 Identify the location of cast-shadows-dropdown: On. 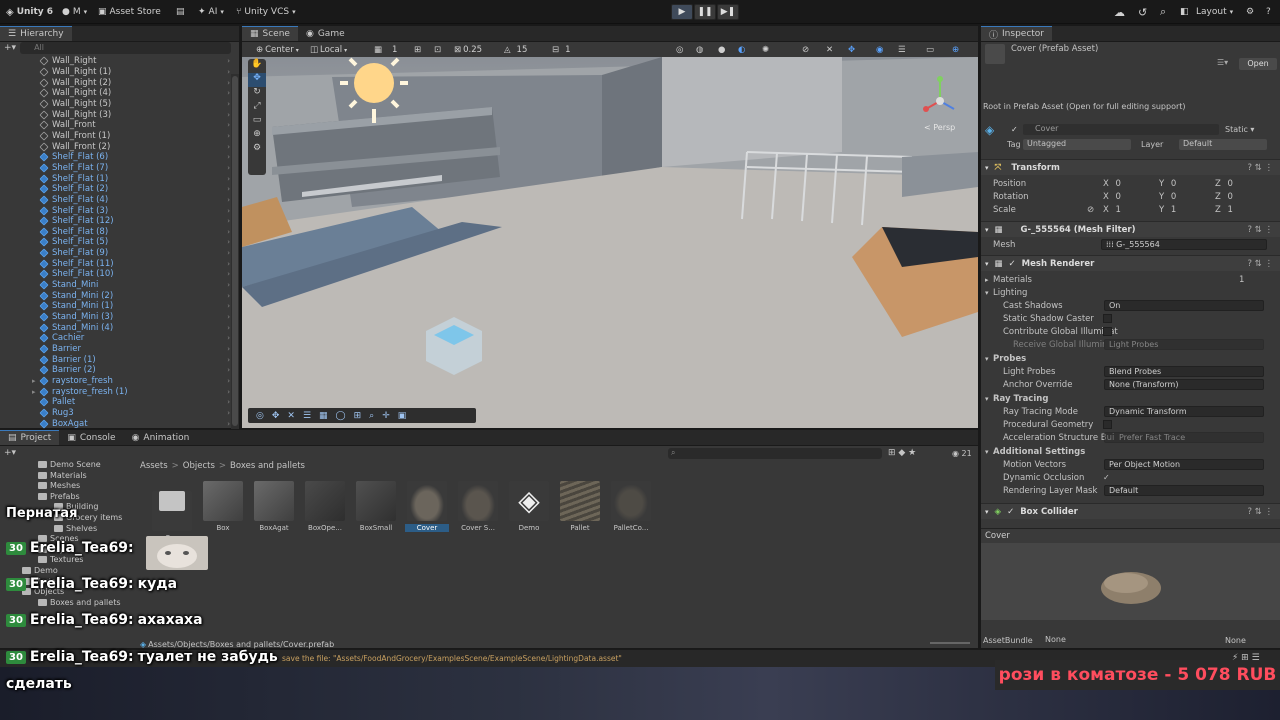
(1184, 305).